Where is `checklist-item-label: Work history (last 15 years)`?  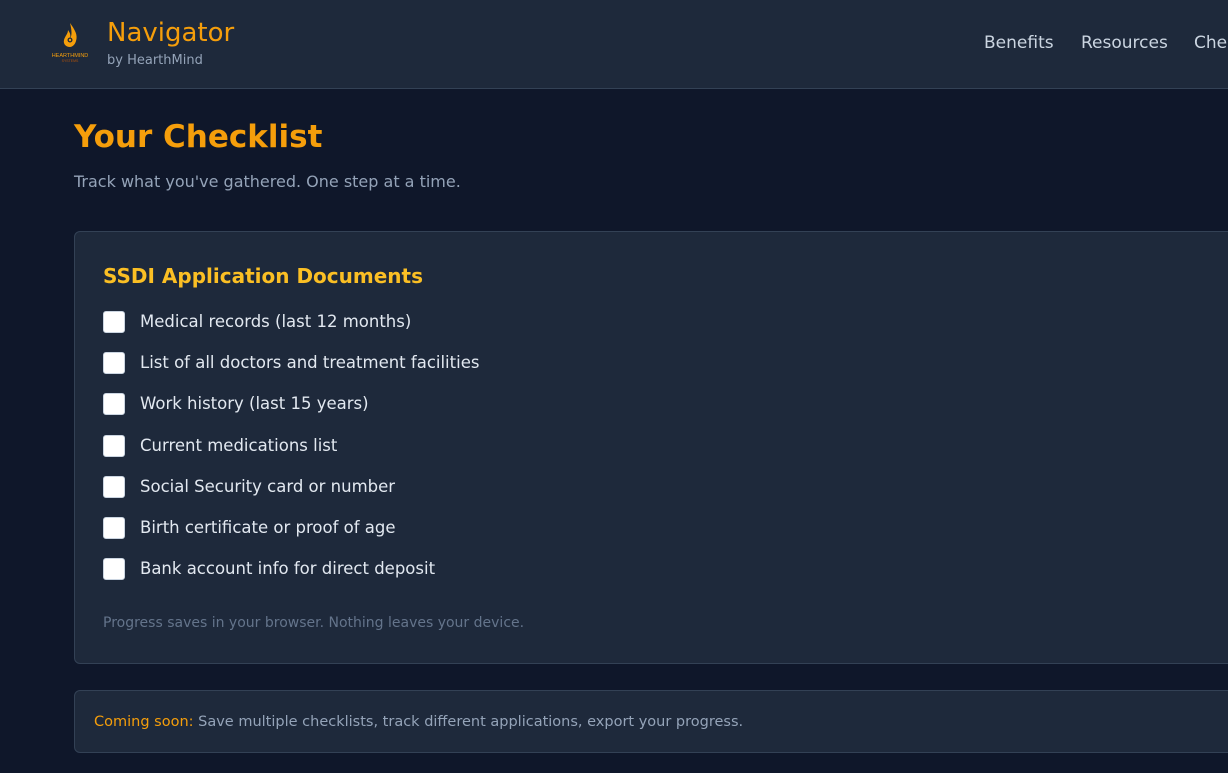
checklist-item-label: Work history (last 15 years) is located at coordinates (254, 404).